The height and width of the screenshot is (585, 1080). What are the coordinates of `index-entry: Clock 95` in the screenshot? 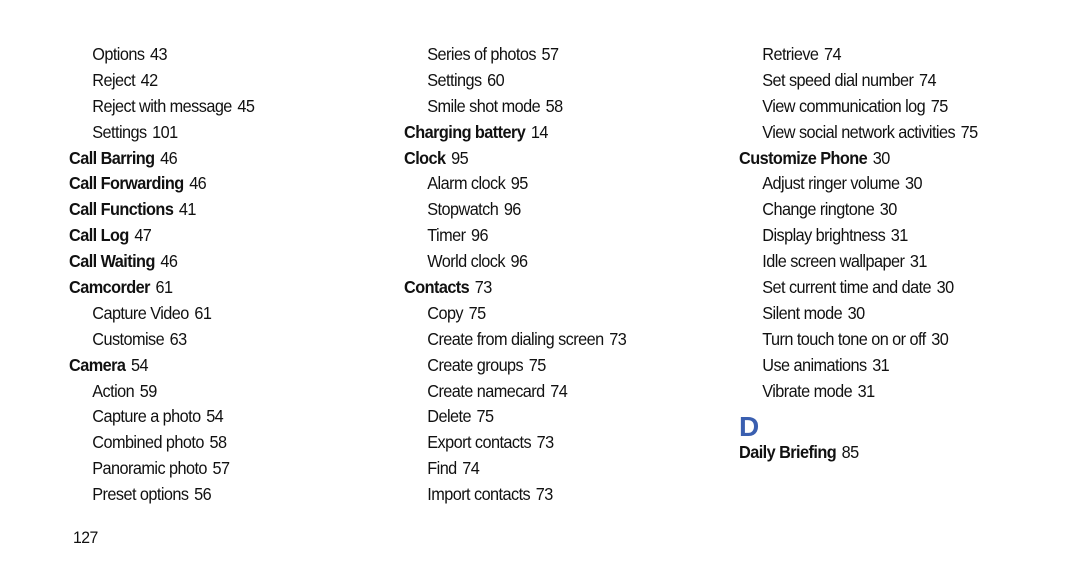 It's located at (515, 159).